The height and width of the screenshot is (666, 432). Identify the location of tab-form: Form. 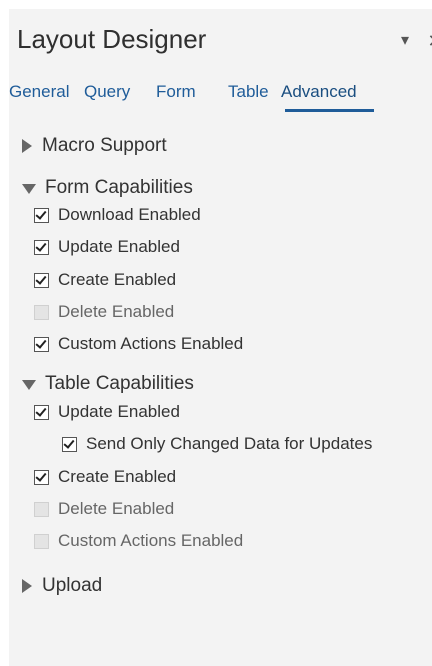
(176, 92).